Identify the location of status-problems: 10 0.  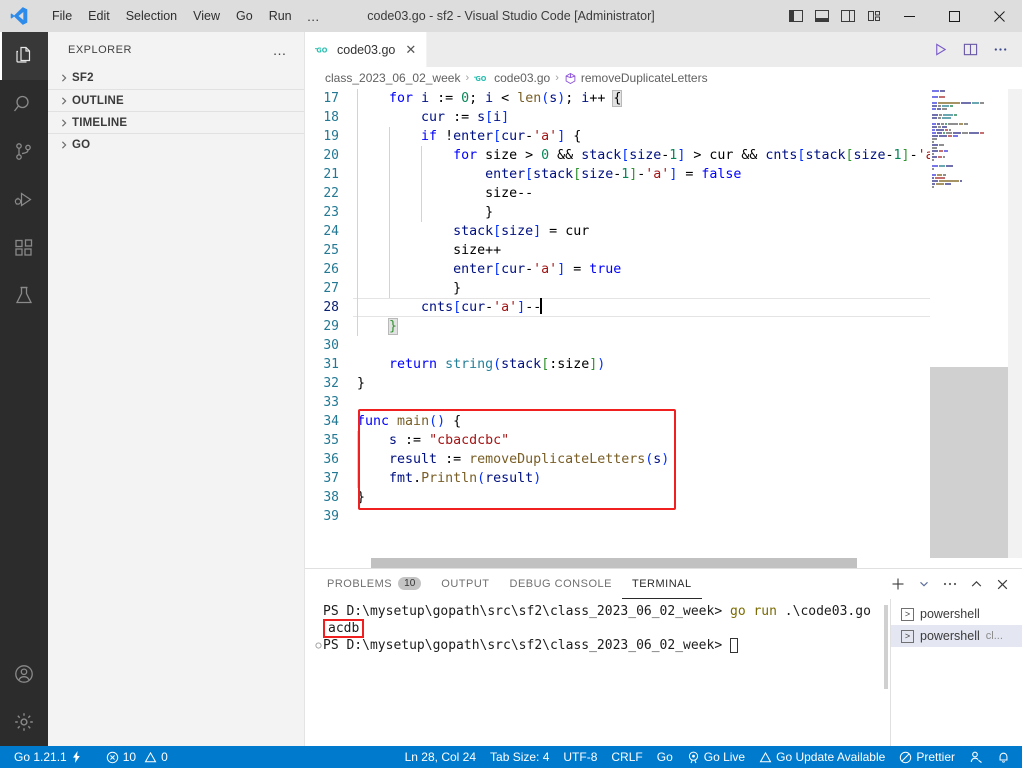
(137, 757).